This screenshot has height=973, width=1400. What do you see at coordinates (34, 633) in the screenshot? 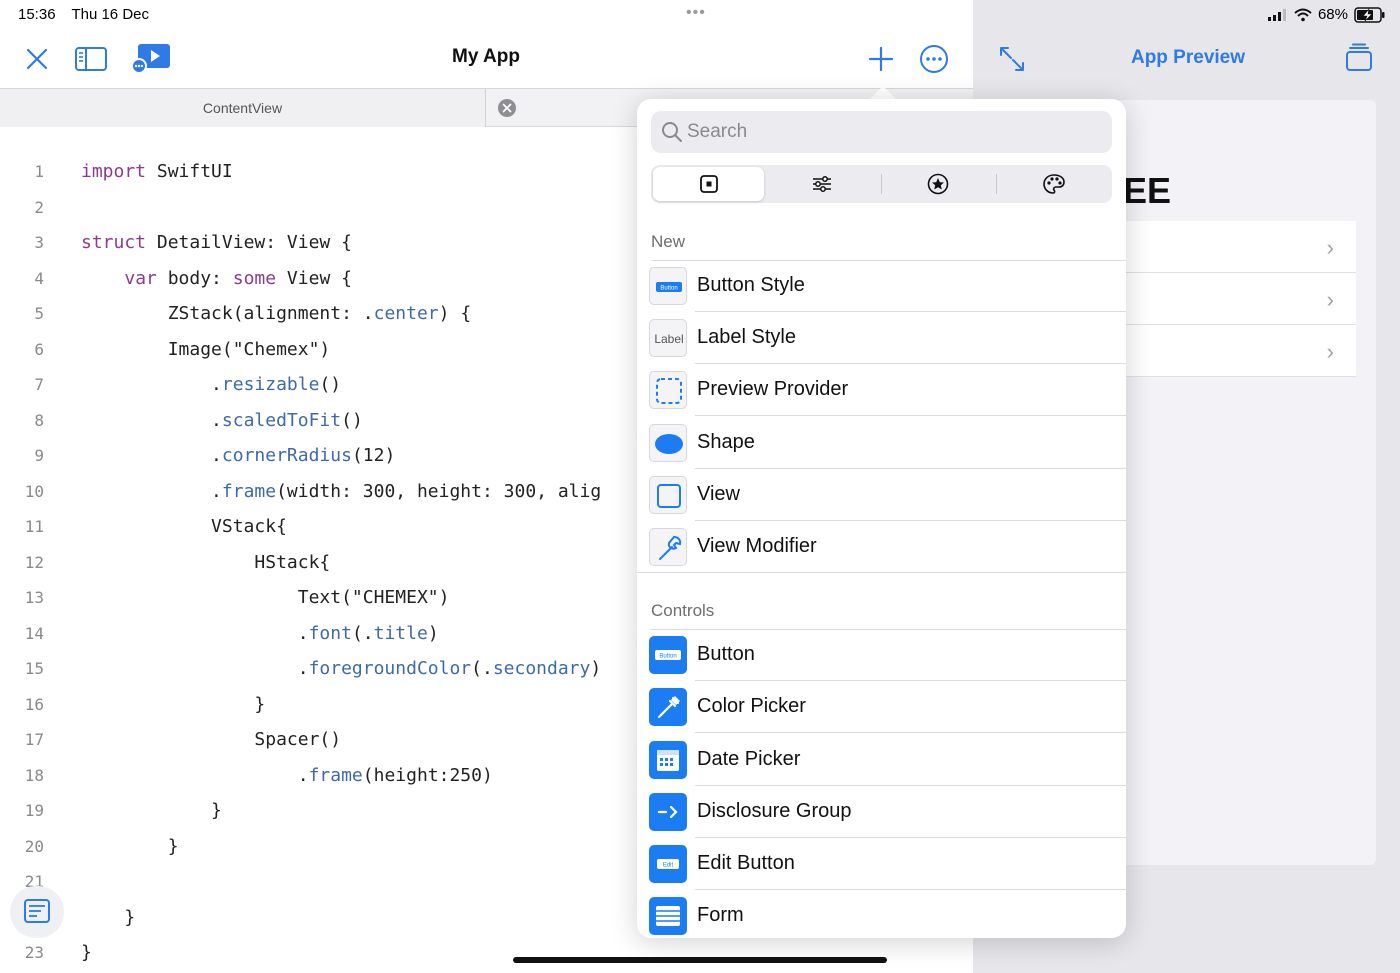
I see `line-number: 14` at bounding box center [34, 633].